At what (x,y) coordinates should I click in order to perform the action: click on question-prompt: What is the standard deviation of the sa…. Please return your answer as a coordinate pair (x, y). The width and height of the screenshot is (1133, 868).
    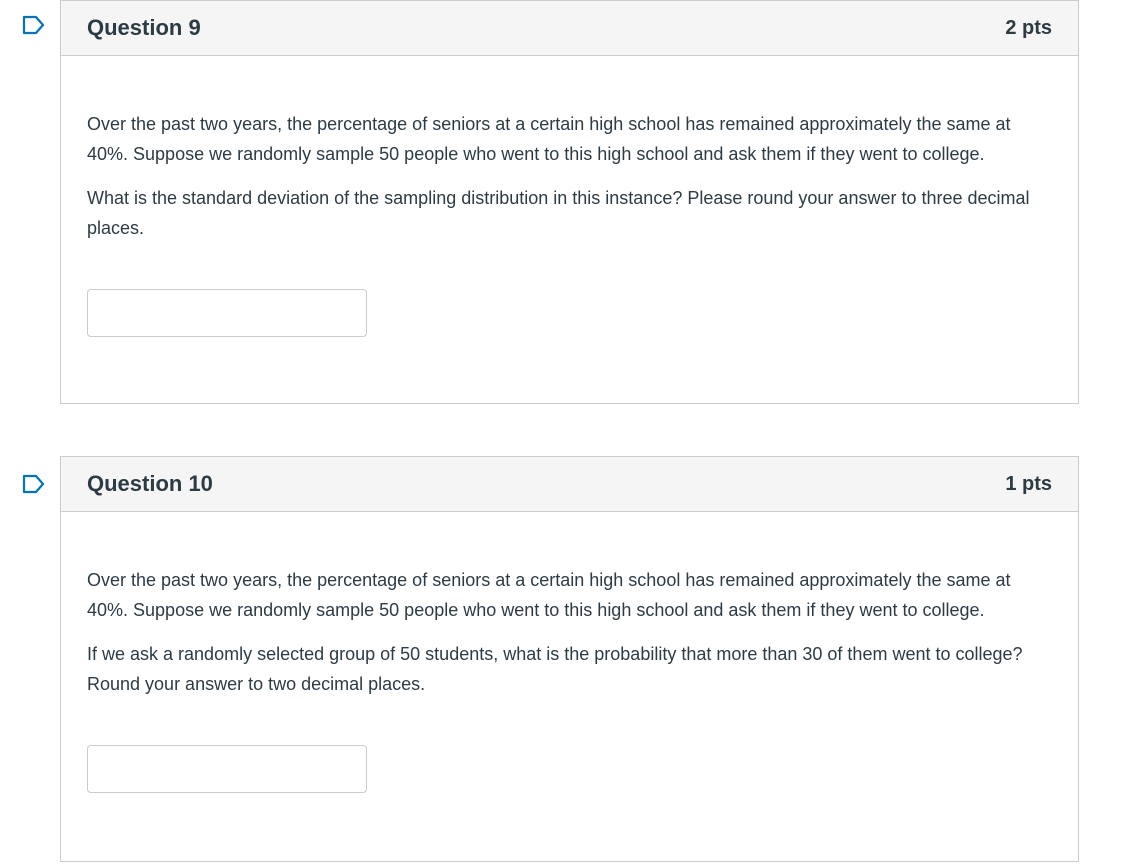
    Looking at the image, I should click on (558, 213).